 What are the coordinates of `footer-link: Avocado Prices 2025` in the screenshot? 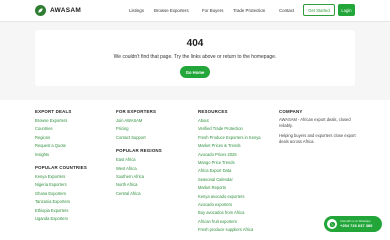 It's located at (229, 155).